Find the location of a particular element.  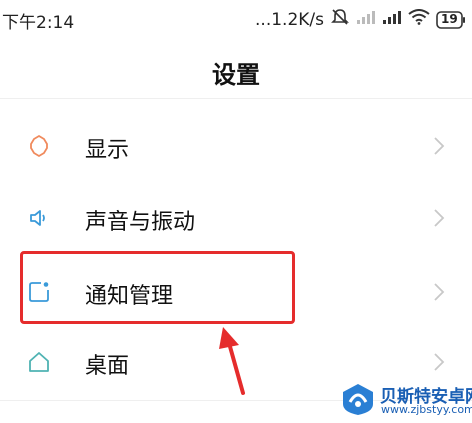

watermark-logo-icon is located at coordinates (358, 399).